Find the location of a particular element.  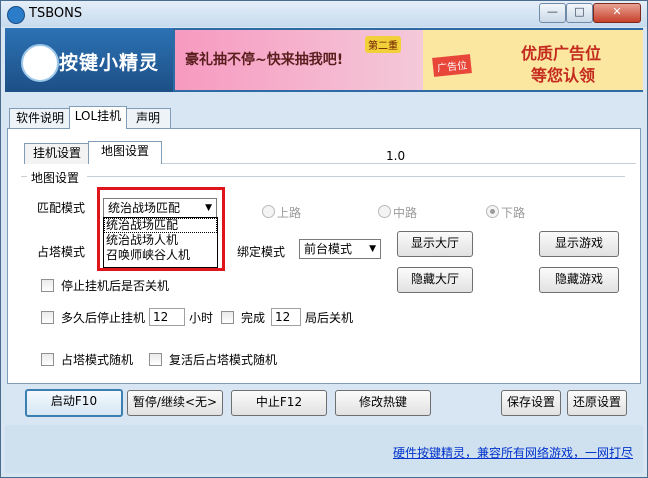

stop-after-hours-input: 12 is located at coordinates (167, 317).